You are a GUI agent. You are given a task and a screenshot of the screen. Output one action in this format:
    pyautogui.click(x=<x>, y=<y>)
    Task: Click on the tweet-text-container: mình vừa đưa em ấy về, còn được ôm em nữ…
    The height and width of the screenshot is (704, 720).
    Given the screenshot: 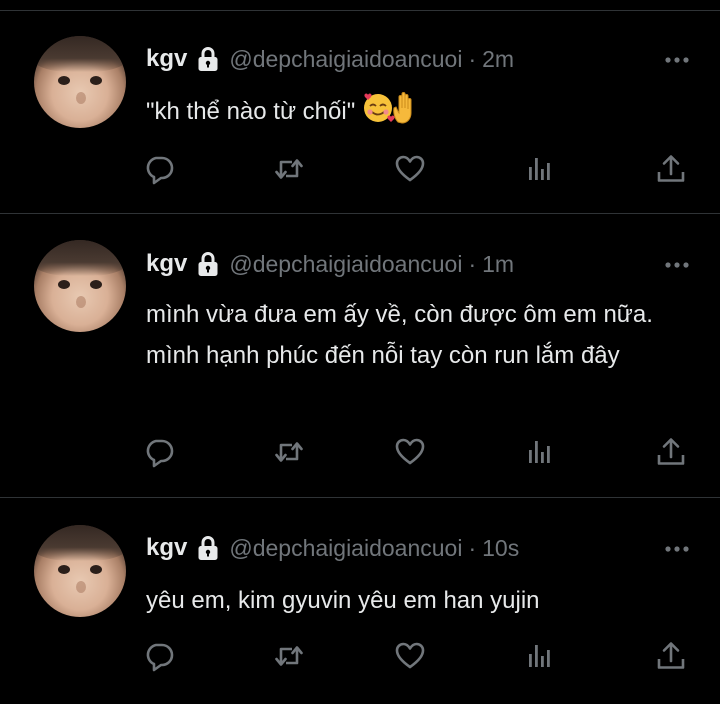 What is the action you would take?
    pyautogui.click(x=426, y=335)
    